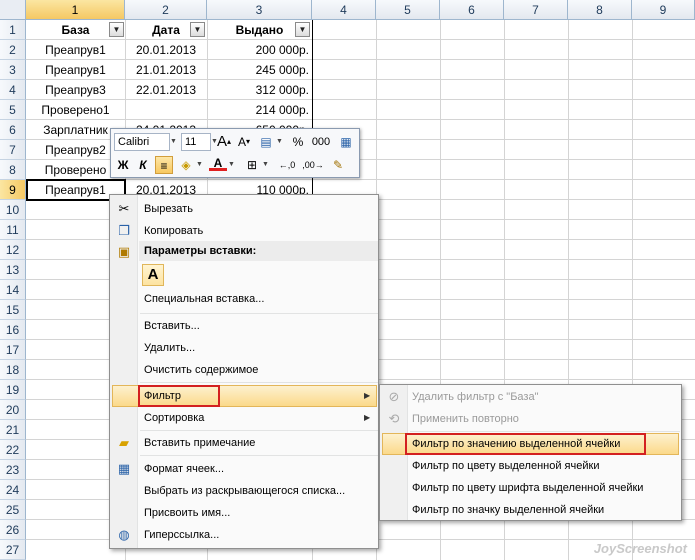 The height and width of the screenshot is (560, 695). Describe the element at coordinates (259, 90) in the screenshot. I see `table-cell: 312 000р.` at that location.